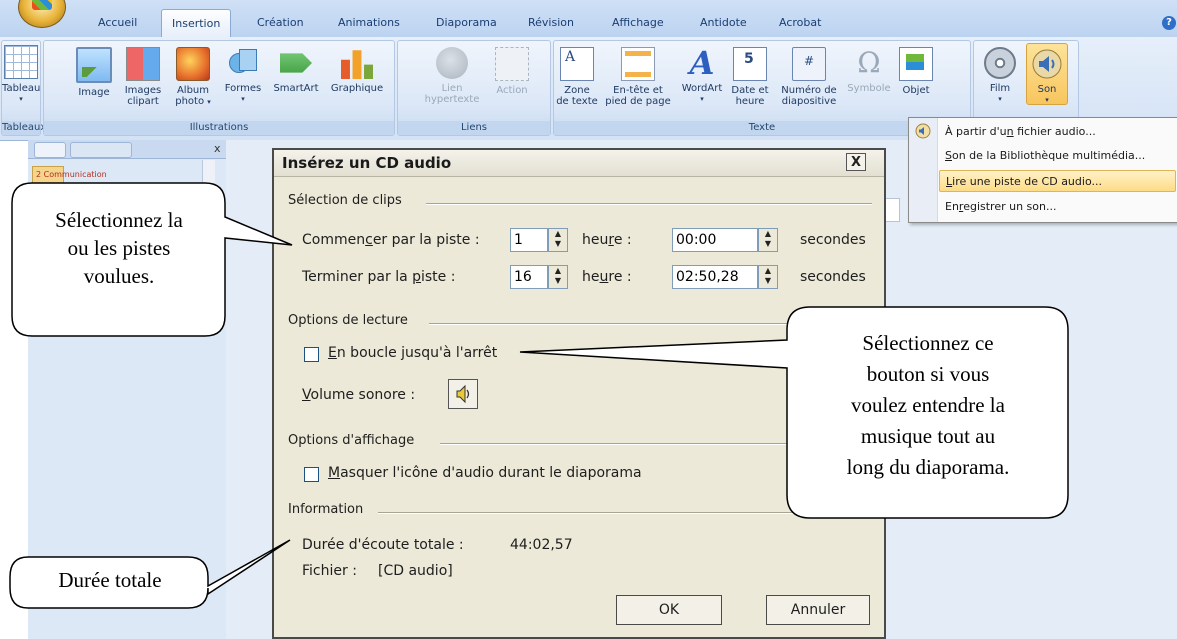  I want to click on action-icon, so click(512, 64).